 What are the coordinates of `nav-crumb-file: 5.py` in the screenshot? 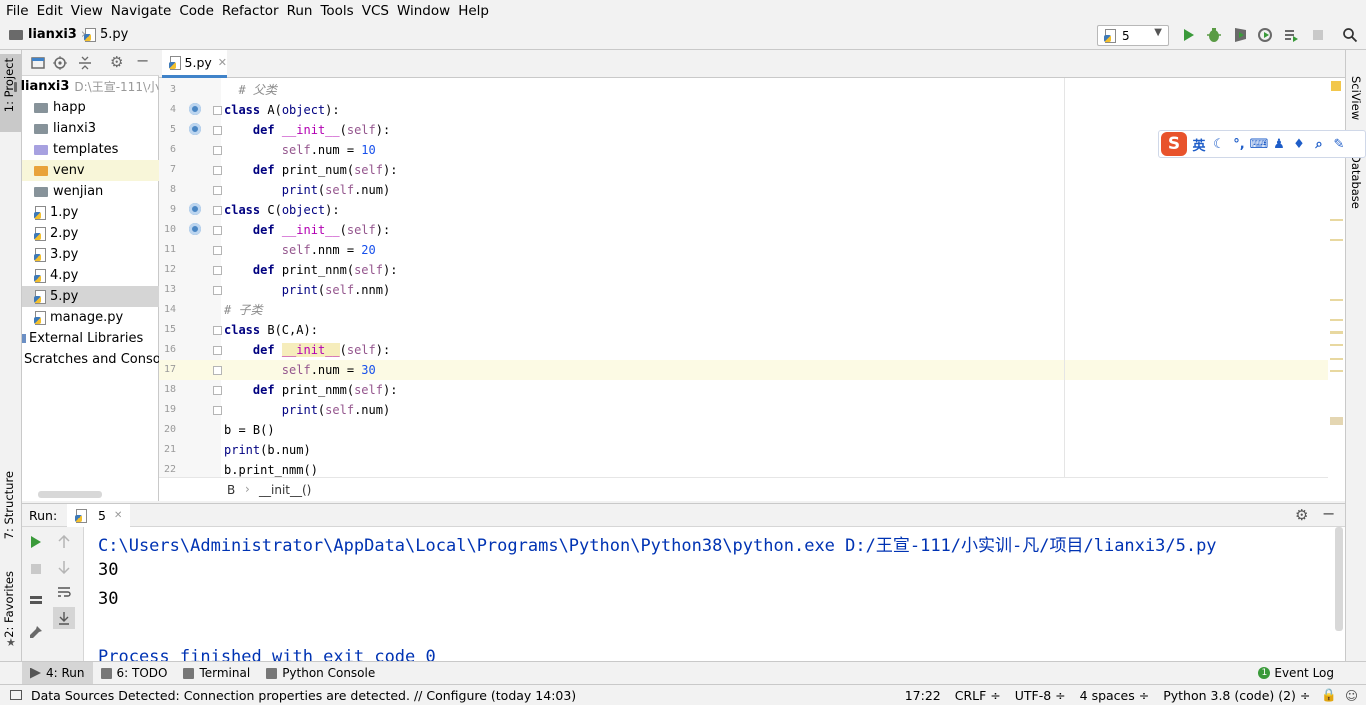 It's located at (106, 34).